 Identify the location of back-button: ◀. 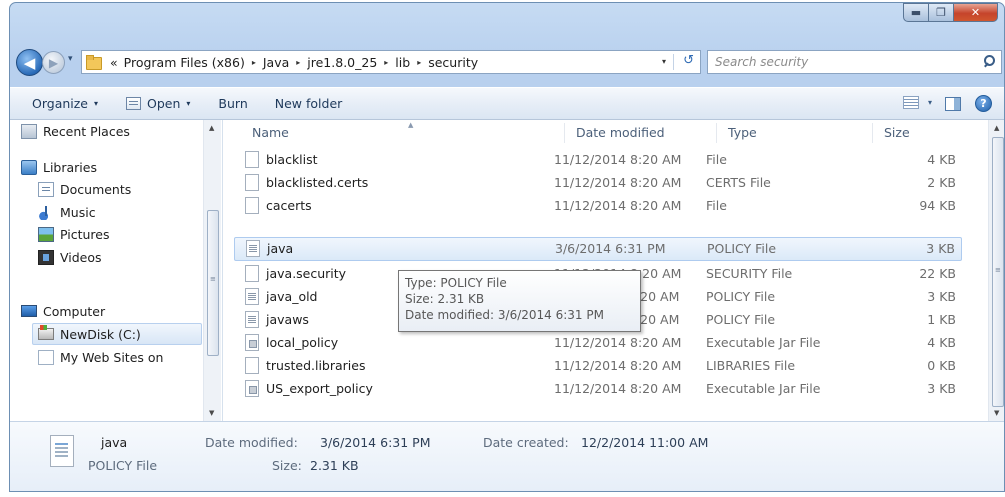
(29, 62).